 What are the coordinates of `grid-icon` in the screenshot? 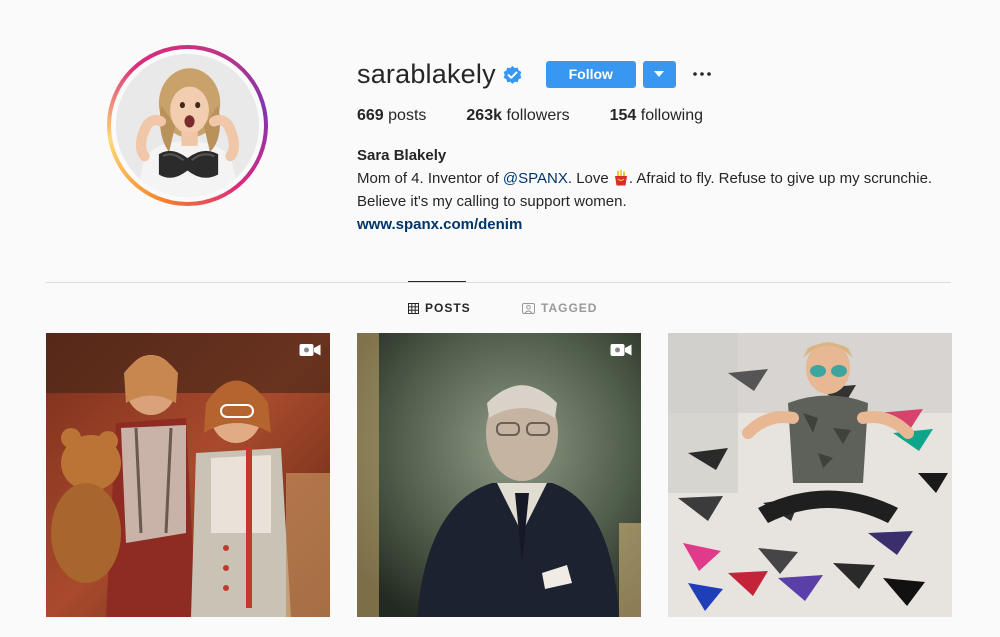 It's located at (413, 308).